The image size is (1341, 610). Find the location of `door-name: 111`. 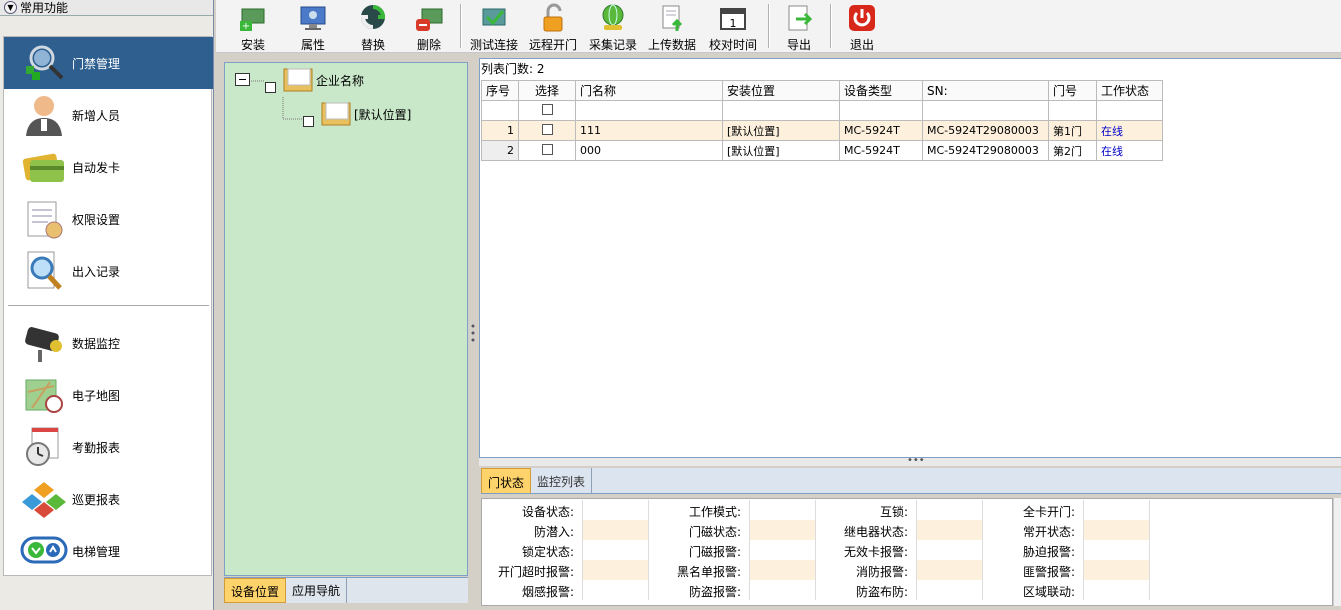

door-name: 111 is located at coordinates (649, 130).